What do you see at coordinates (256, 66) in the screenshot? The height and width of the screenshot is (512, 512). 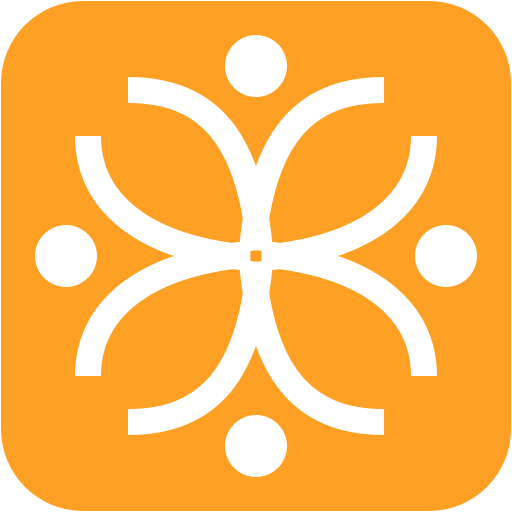 I see `dot-top` at bounding box center [256, 66].